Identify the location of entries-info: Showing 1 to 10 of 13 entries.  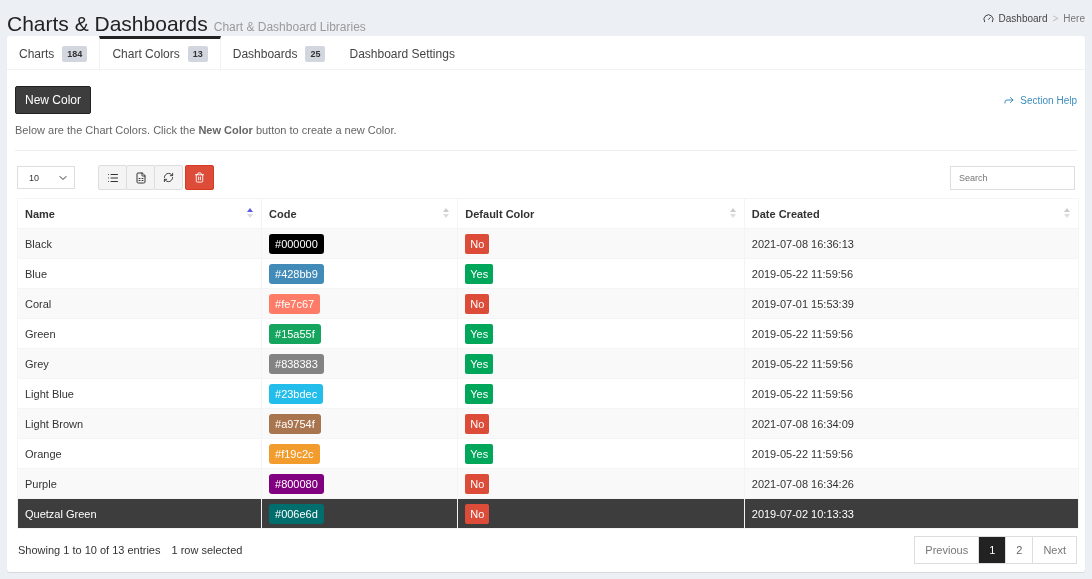
(89, 550).